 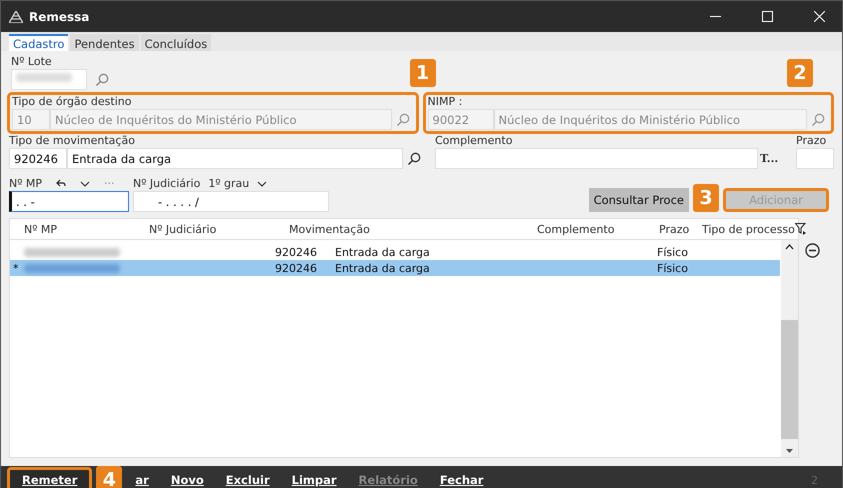 What do you see at coordinates (38, 158) in the screenshot?
I see `code-field: 920246` at bounding box center [38, 158].